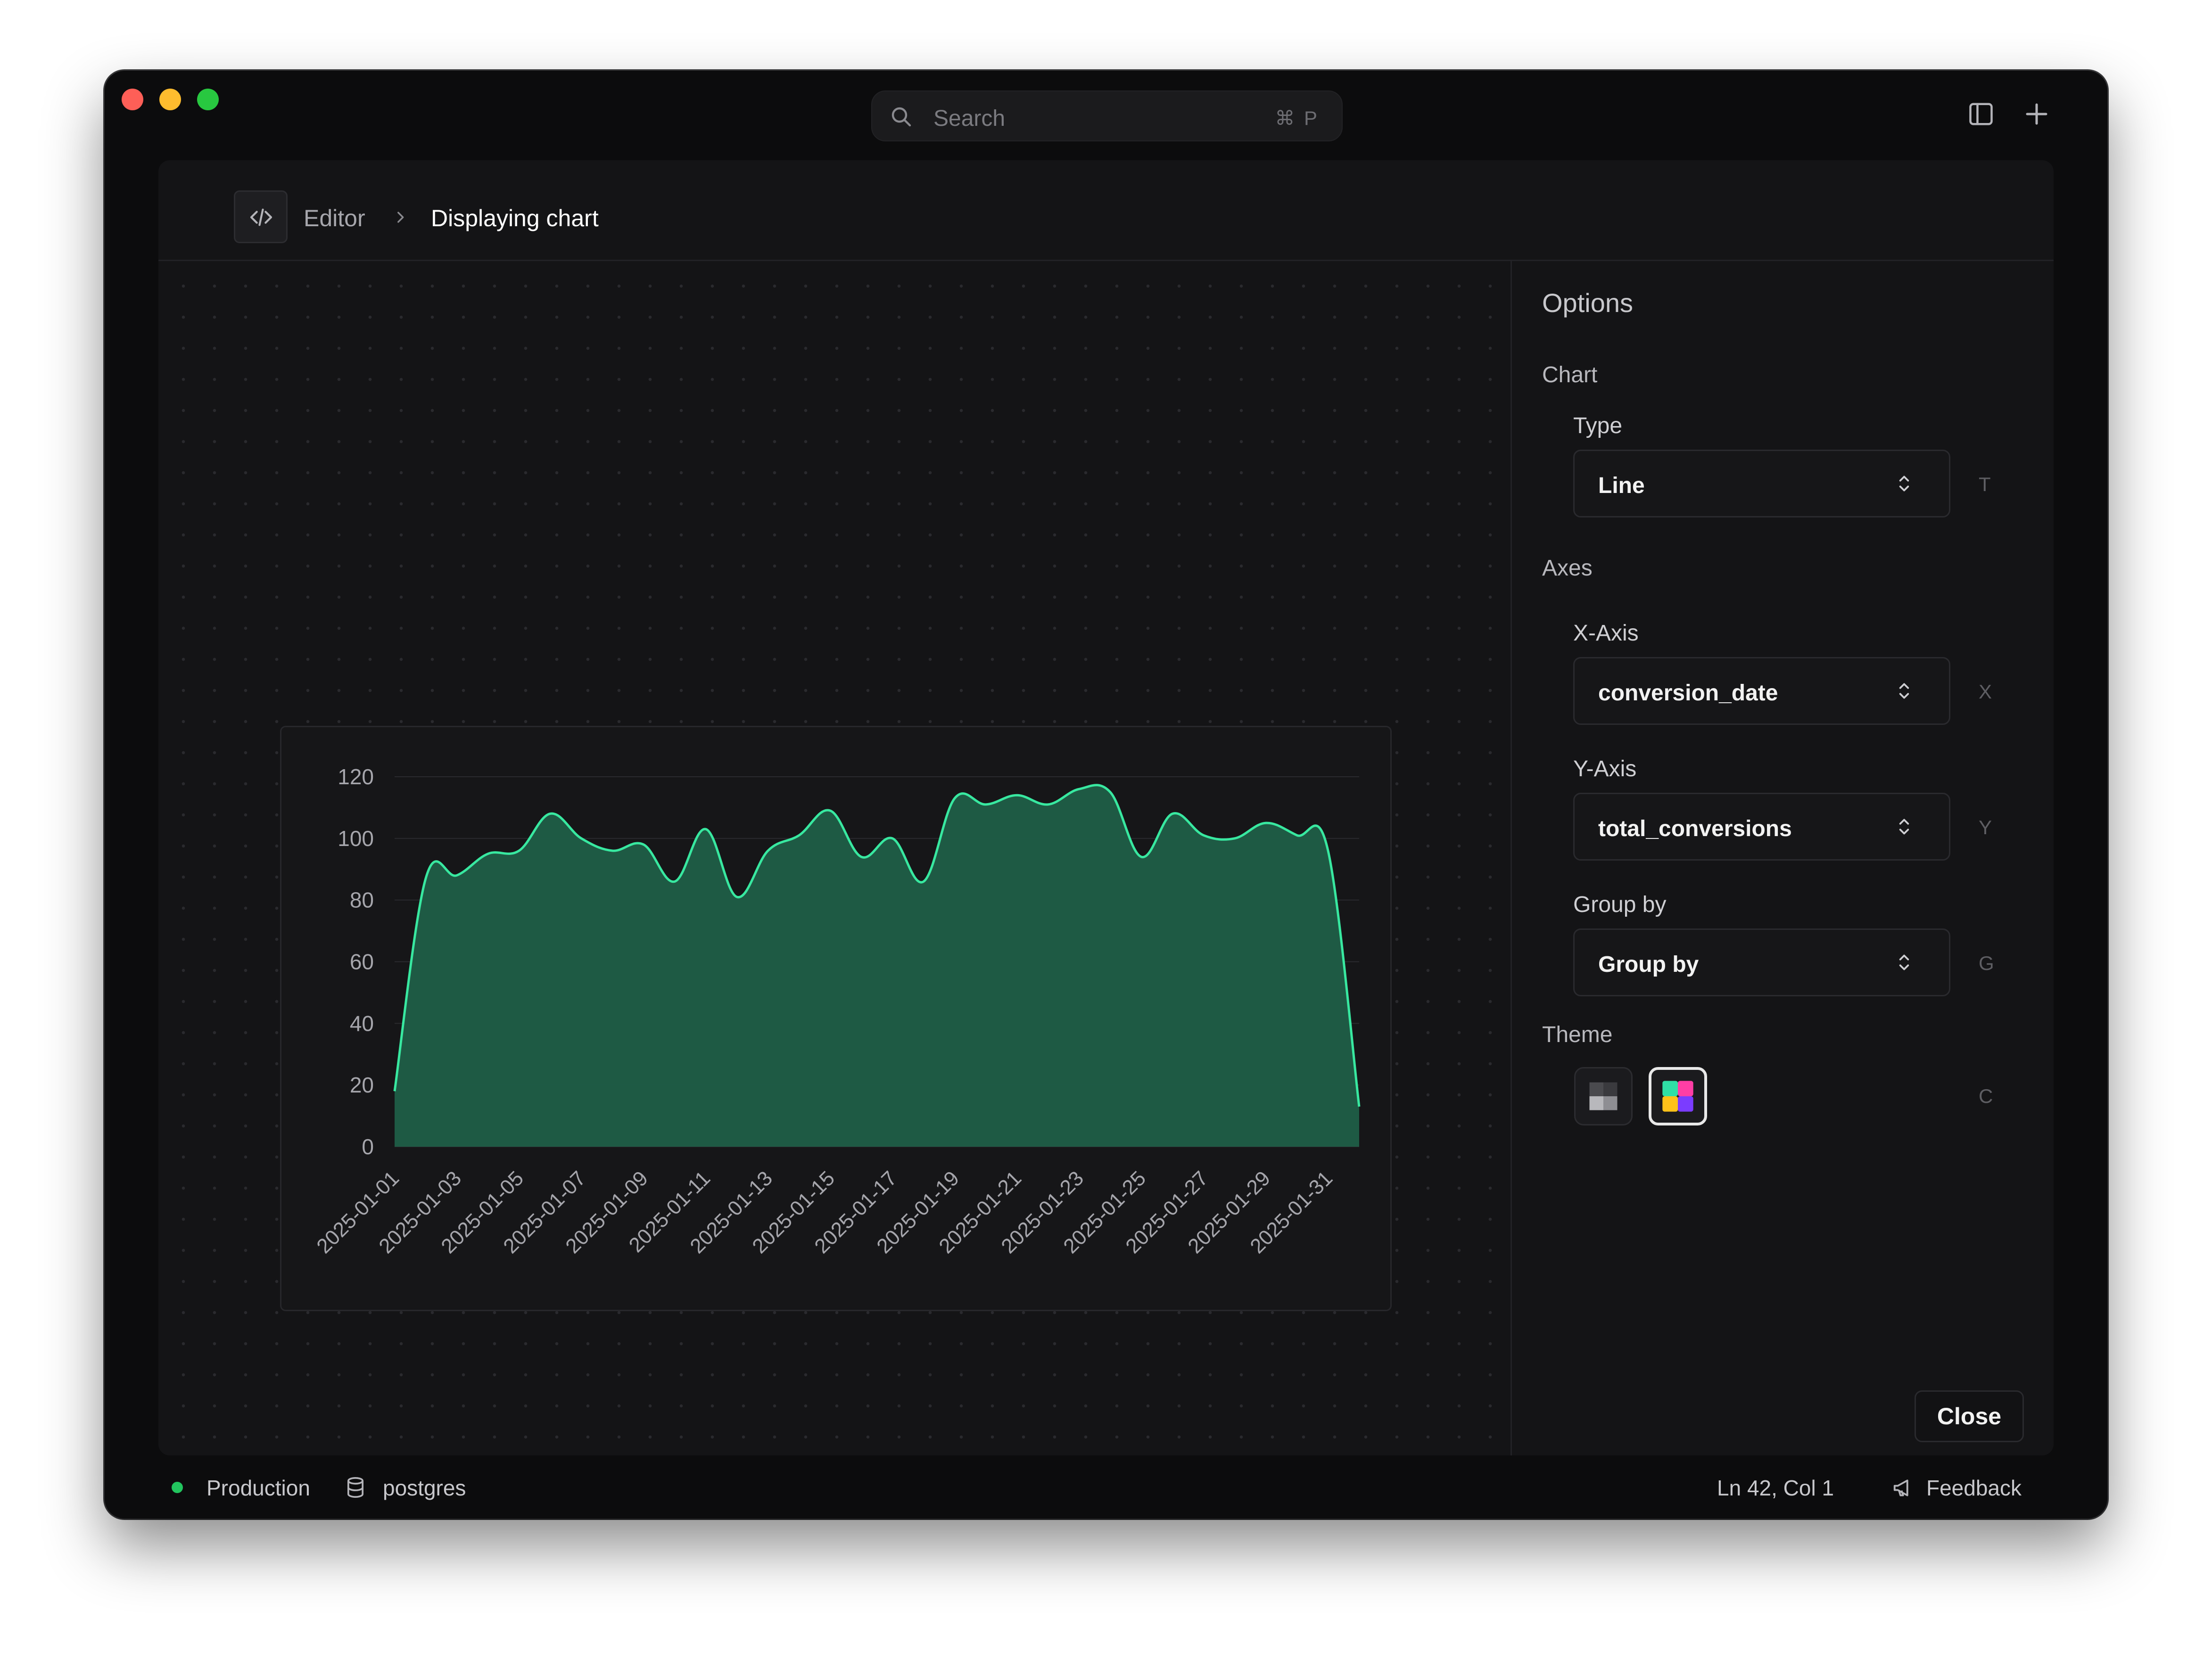  What do you see at coordinates (177, 1487) in the screenshot?
I see `status-dot` at bounding box center [177, 1487].